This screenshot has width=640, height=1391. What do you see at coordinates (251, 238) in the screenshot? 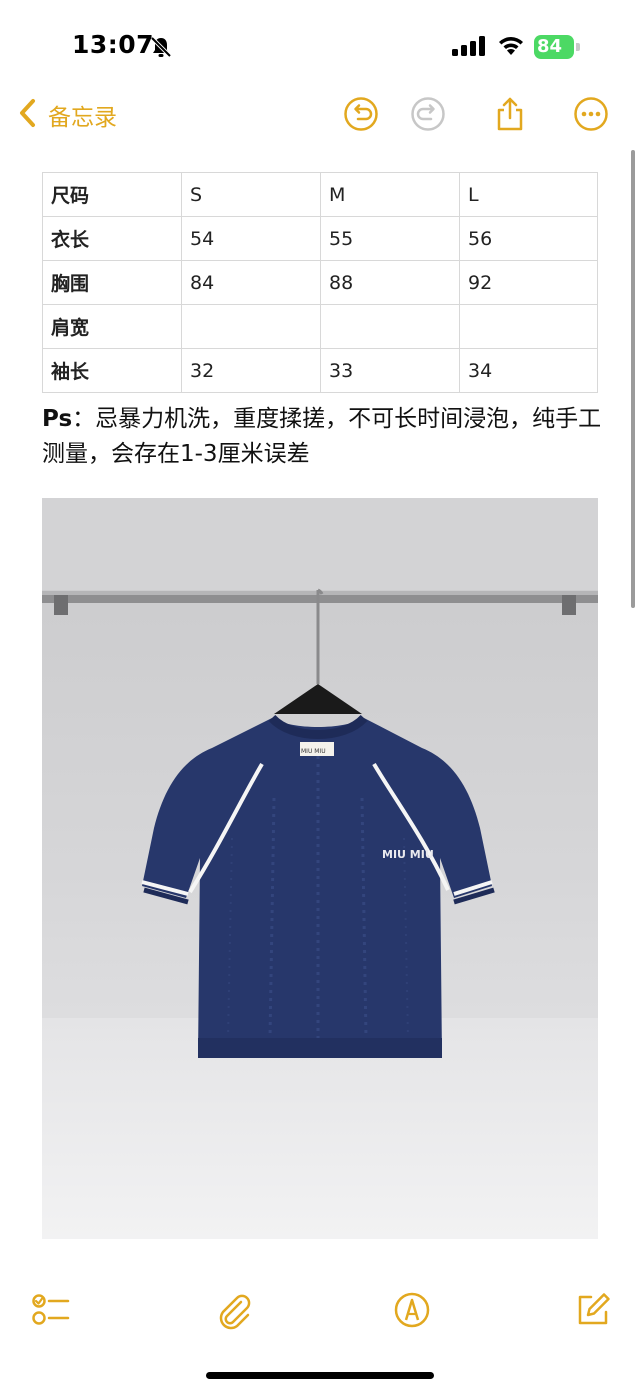
I see `table-cell: 54` at bounding box center [251, 238].